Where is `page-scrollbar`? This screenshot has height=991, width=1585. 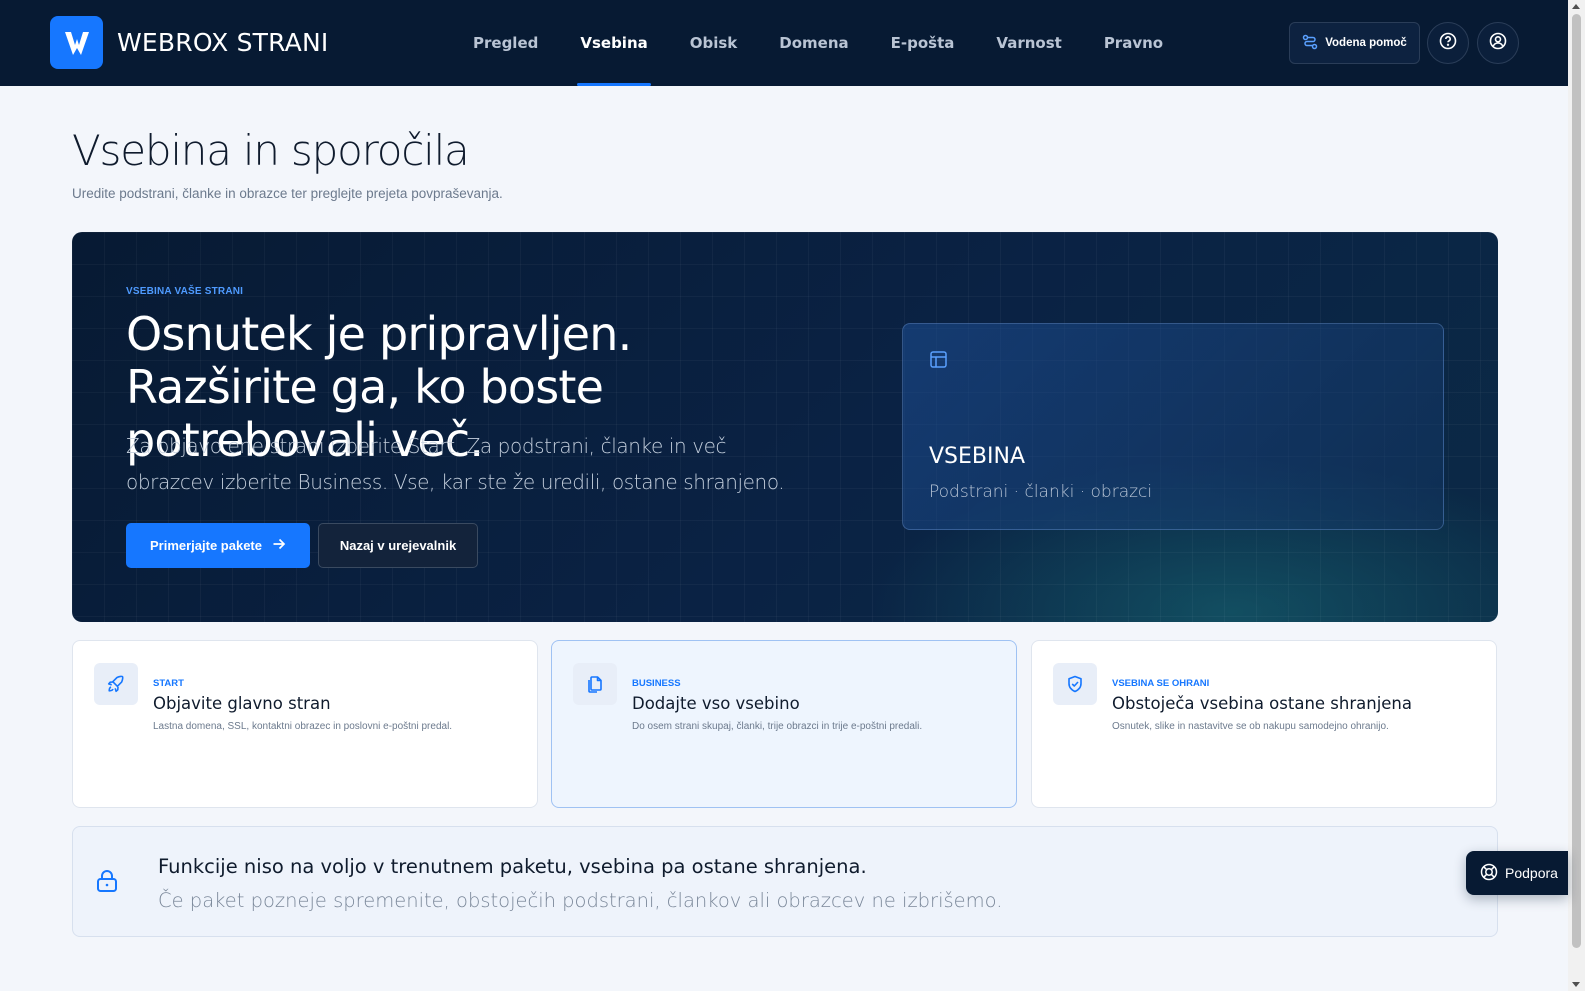 page-scrollbar is located at coordinates (1576, 495).